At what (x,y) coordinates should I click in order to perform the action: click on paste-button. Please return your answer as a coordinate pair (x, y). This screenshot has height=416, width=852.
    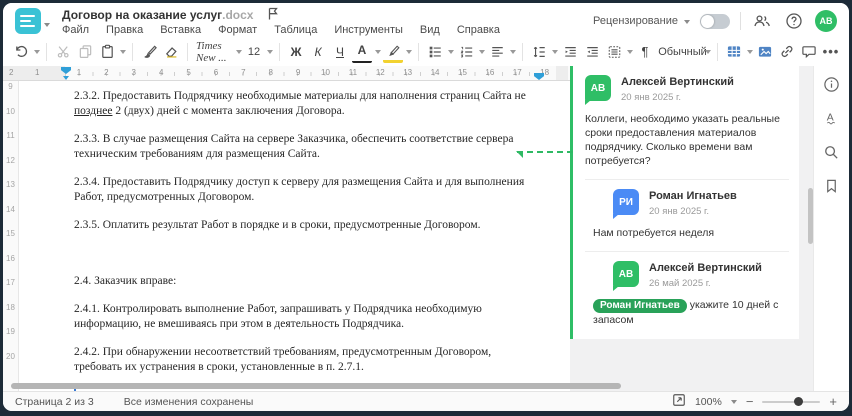
    Looking at the image, I should click on (107, 52).